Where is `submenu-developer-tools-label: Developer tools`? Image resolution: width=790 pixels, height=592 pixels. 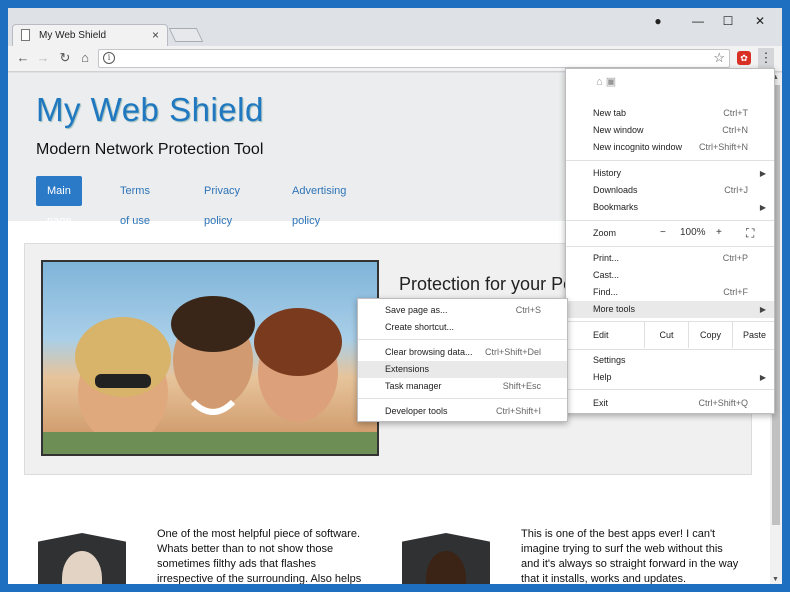 submenu-developer-tools-label: Developer tools is located at coordinates (416, 411).